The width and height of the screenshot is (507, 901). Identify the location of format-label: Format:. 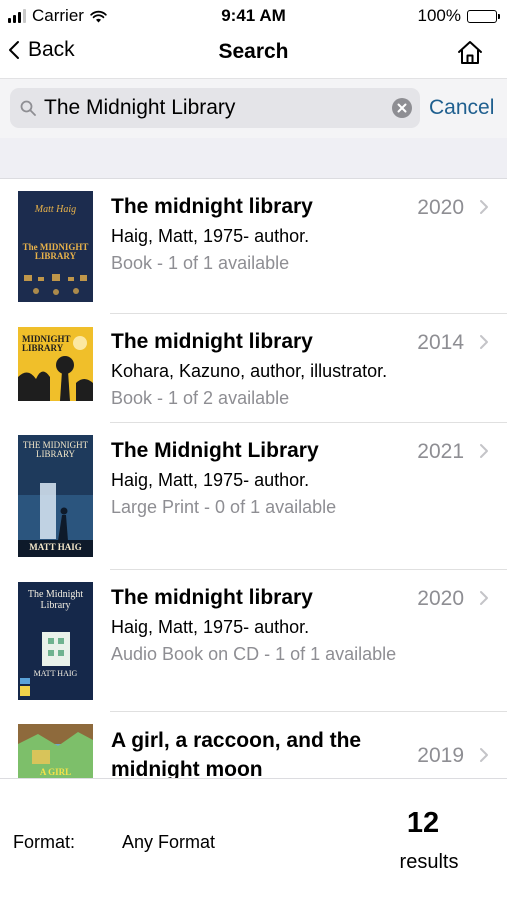
(44, 842).